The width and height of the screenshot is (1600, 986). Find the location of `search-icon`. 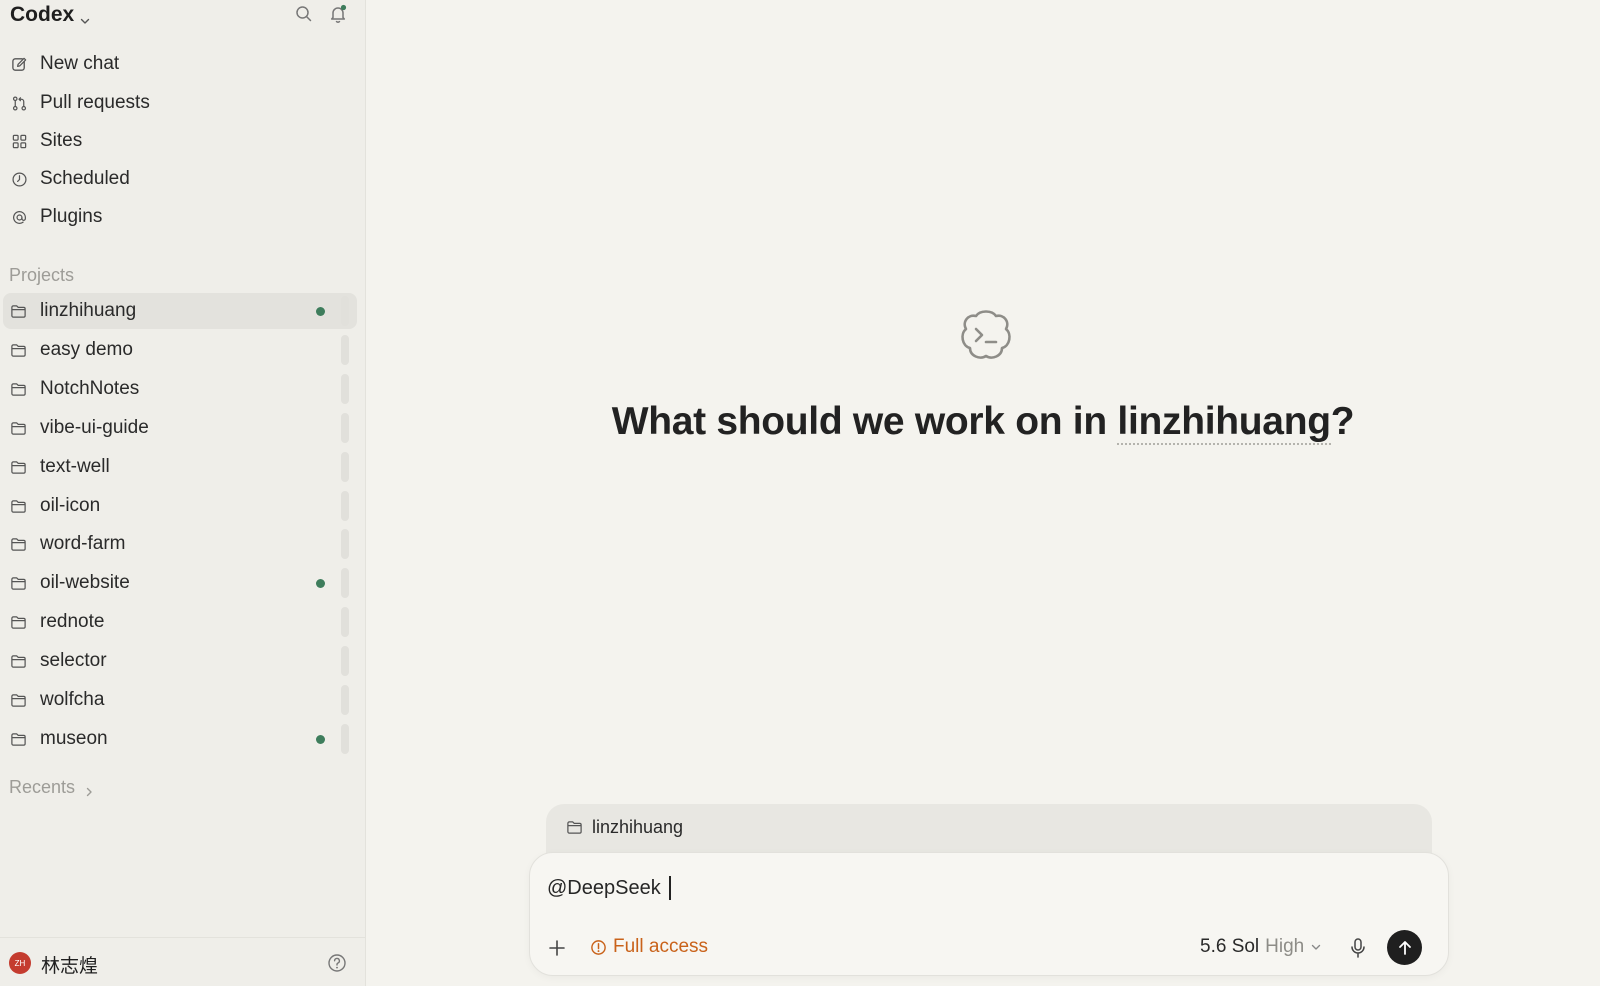

search-icon is located at coordinates (304, 14).